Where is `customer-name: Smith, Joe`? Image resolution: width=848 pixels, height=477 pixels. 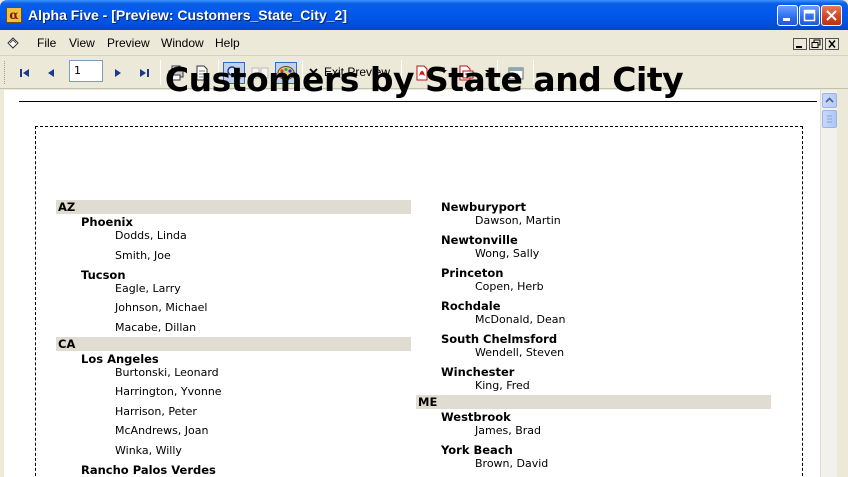
customer-name: Smith, Joe is located at coordinates (143, 255).